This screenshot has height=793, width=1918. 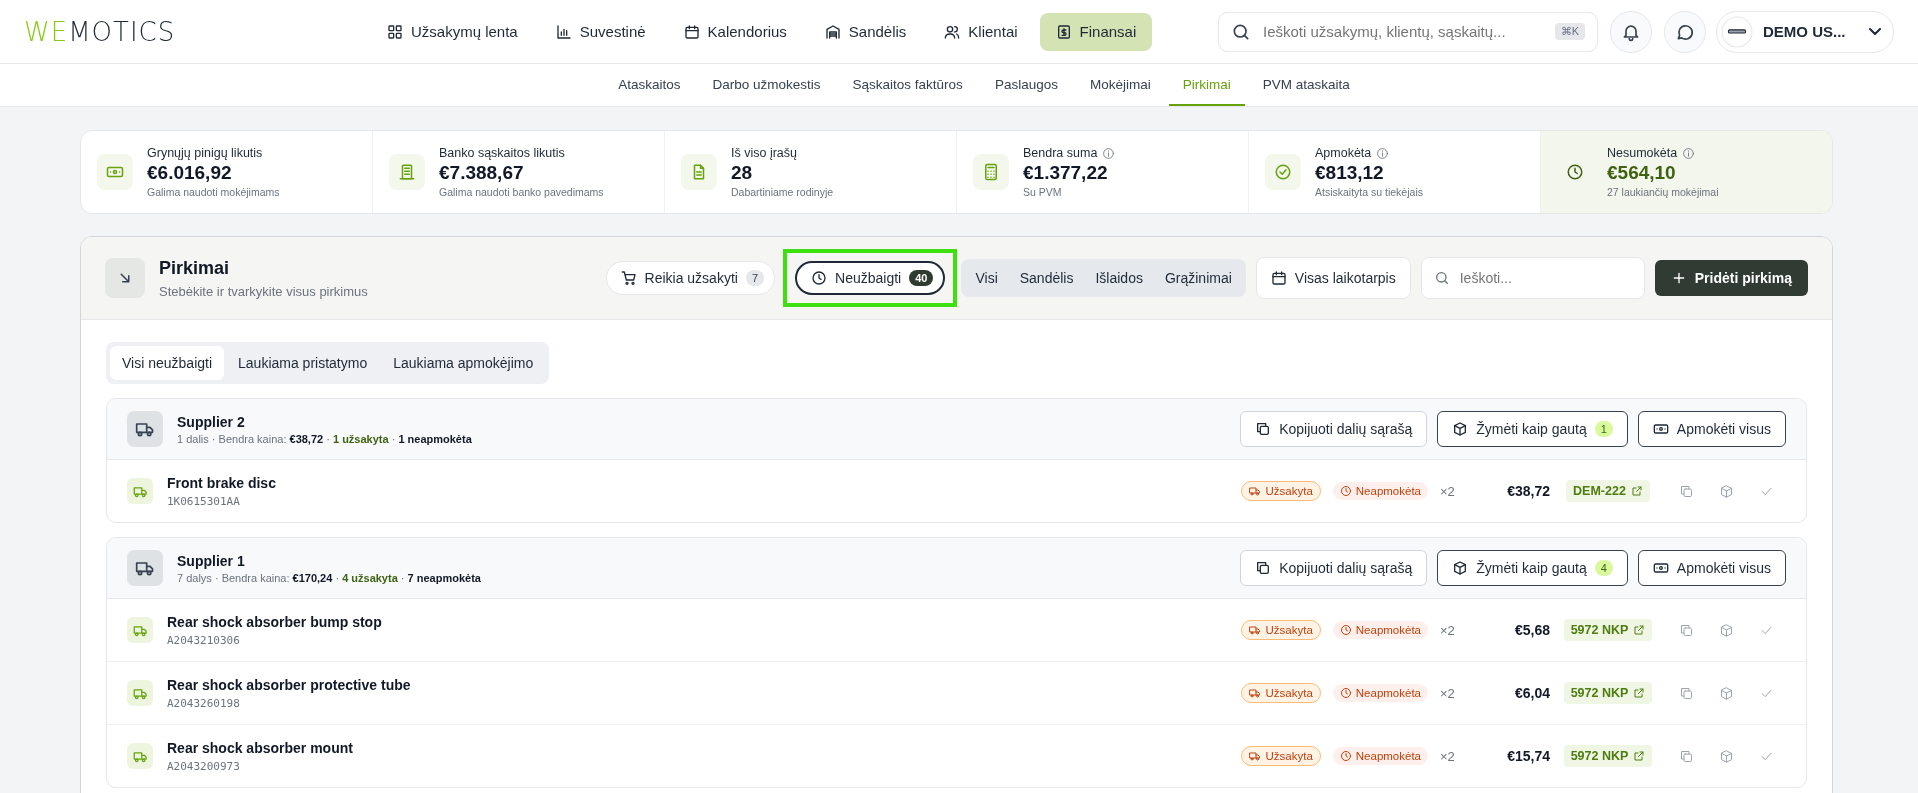 I want to click on price: €38,72, so click(x=1528, y=491).